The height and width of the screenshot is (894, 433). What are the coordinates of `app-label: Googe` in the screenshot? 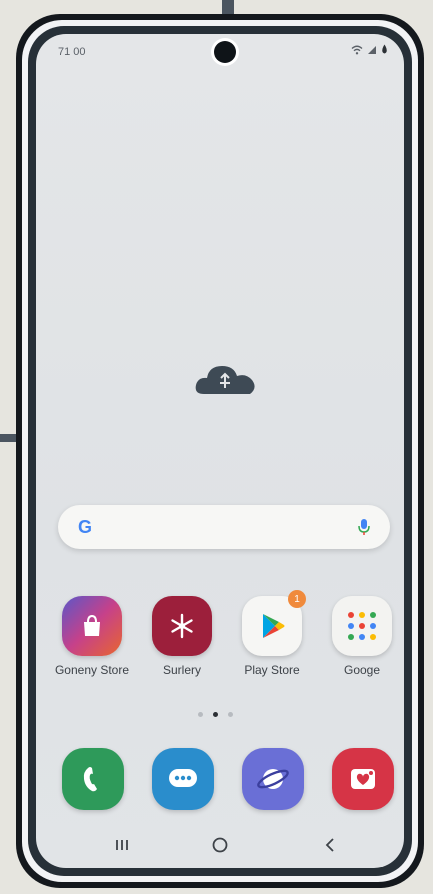 It's located at (362, 670).